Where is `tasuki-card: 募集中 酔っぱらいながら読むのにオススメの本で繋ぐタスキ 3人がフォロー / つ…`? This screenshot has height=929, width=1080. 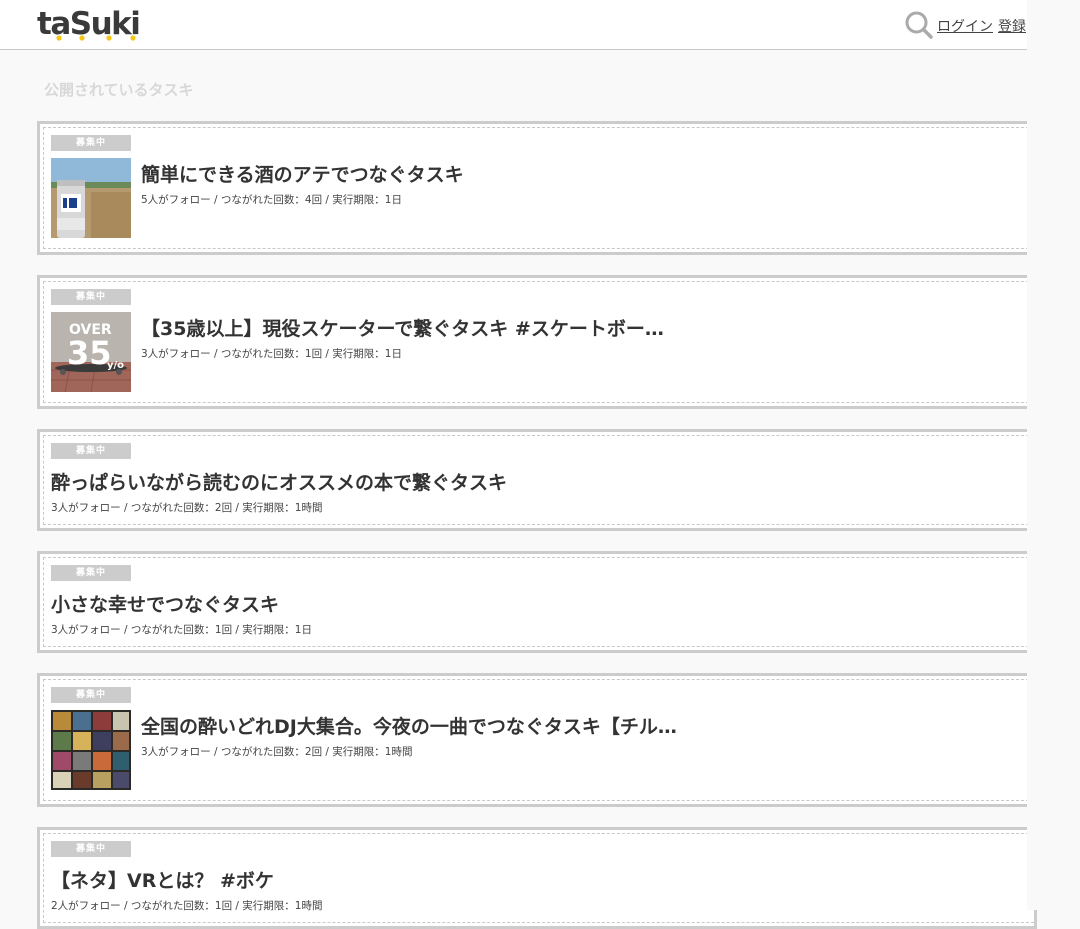 tasuki-card: 募集中 酔っぱらいながら読むのにオススメの本で繋ぐタスキ 3人がフォロー / つ… is located at coordinates (537, 480).